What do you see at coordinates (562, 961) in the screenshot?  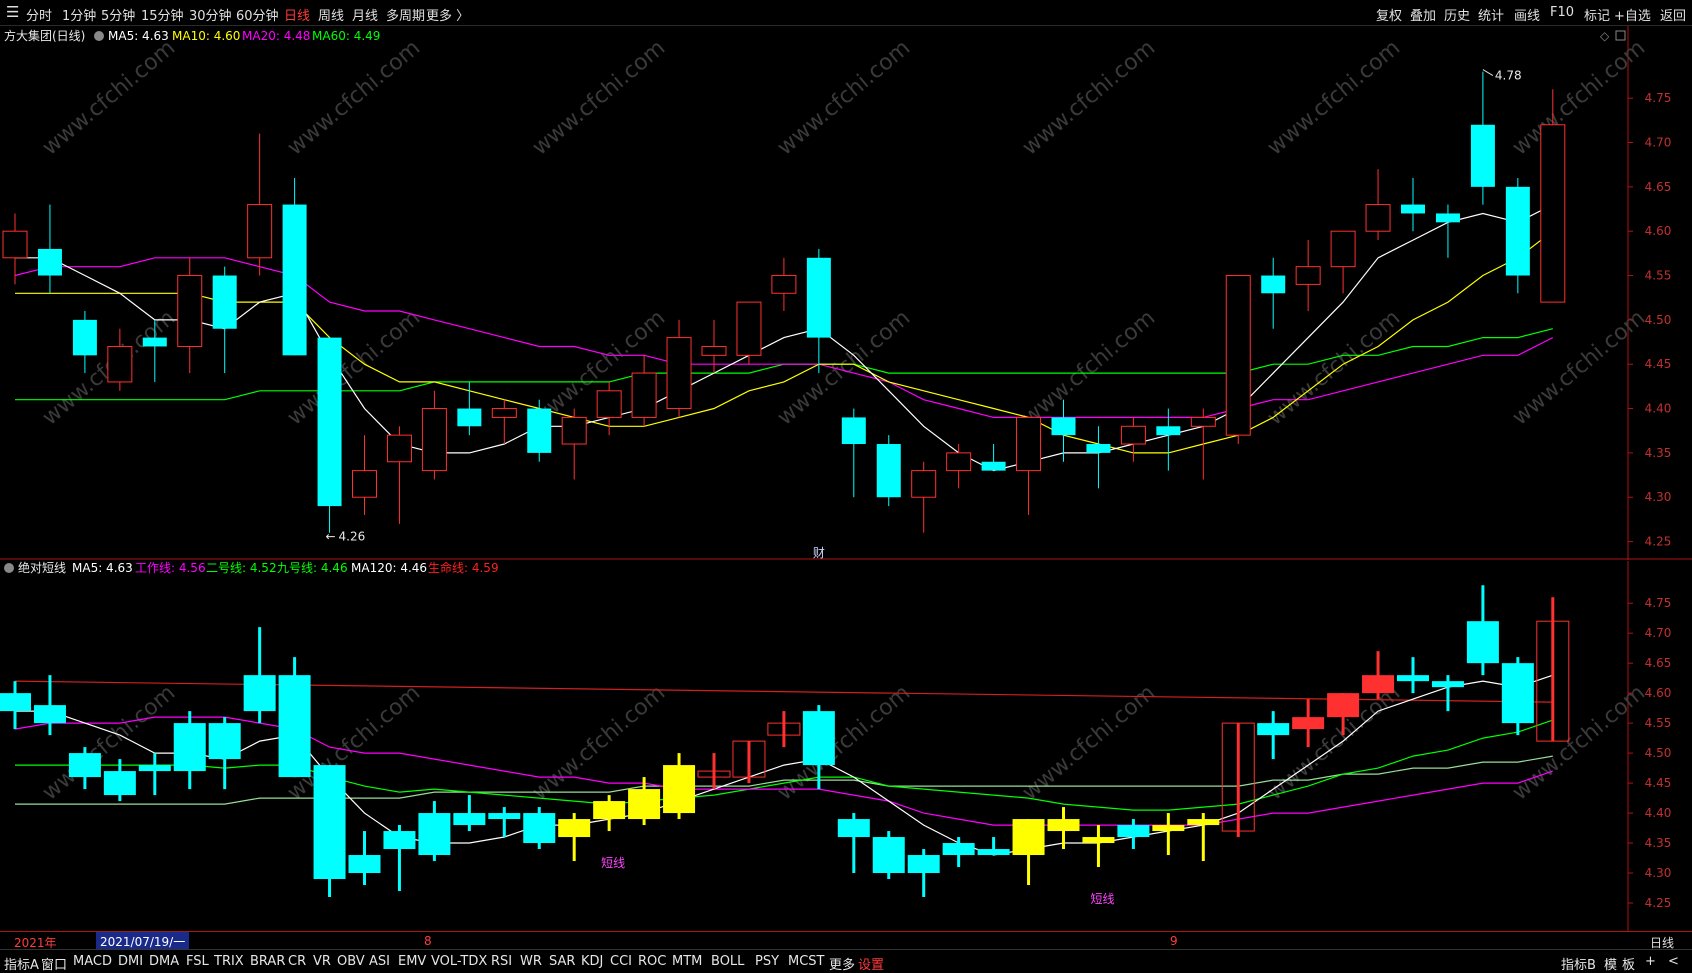 I see `indicator-tab-16: SAR` at bounding box center [562, 961].